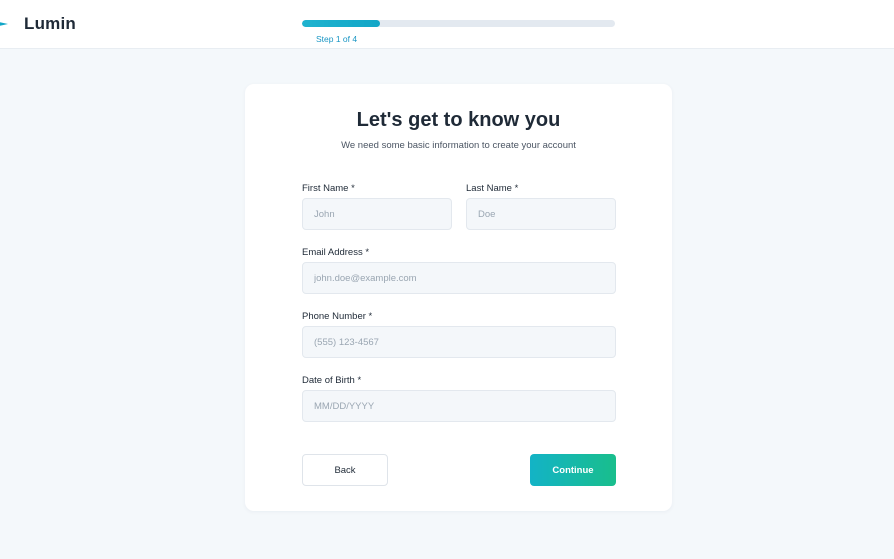  What do you see at coordinates (345, 470) in the screenshot?
I see `back-button: Back` at bounding box center [345, 470].